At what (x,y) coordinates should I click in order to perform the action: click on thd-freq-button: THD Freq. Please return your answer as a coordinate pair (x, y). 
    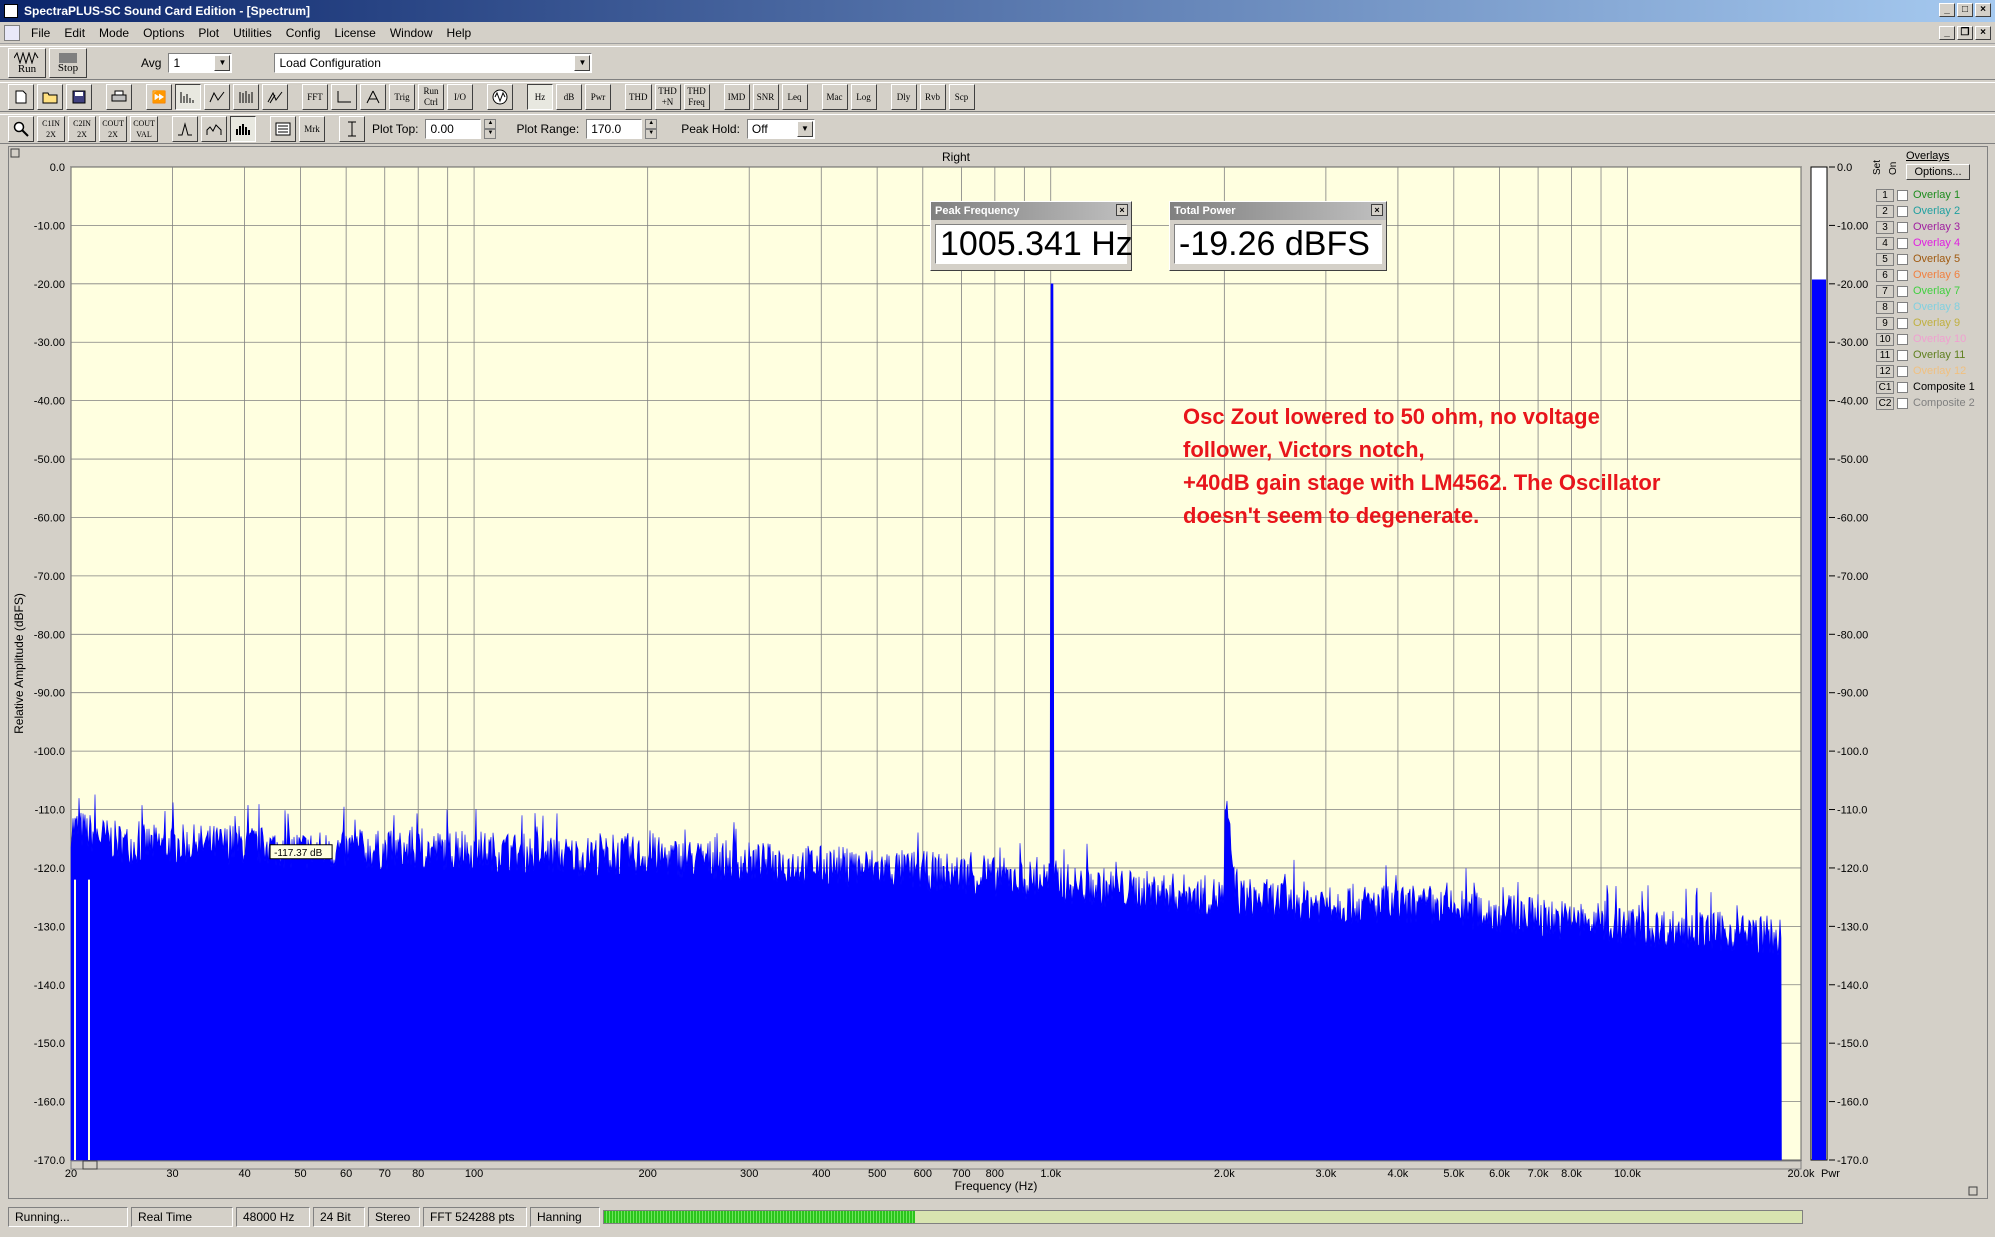
    Looking at the image, I should click on (696, 97).